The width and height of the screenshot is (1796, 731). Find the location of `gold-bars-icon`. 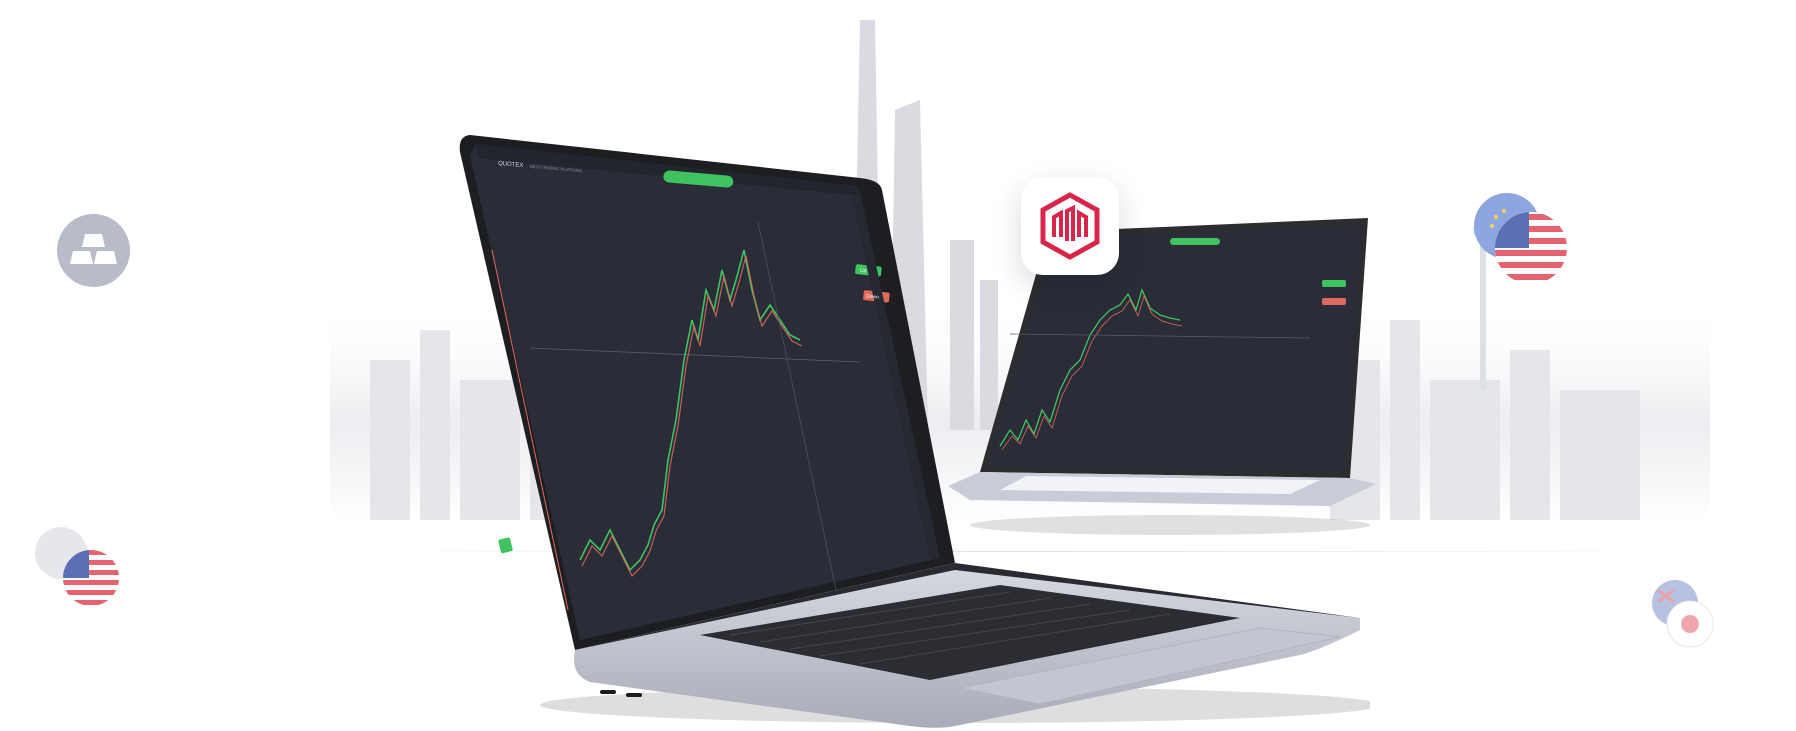

gold-bars-icon is located at coordinates (93, 250).